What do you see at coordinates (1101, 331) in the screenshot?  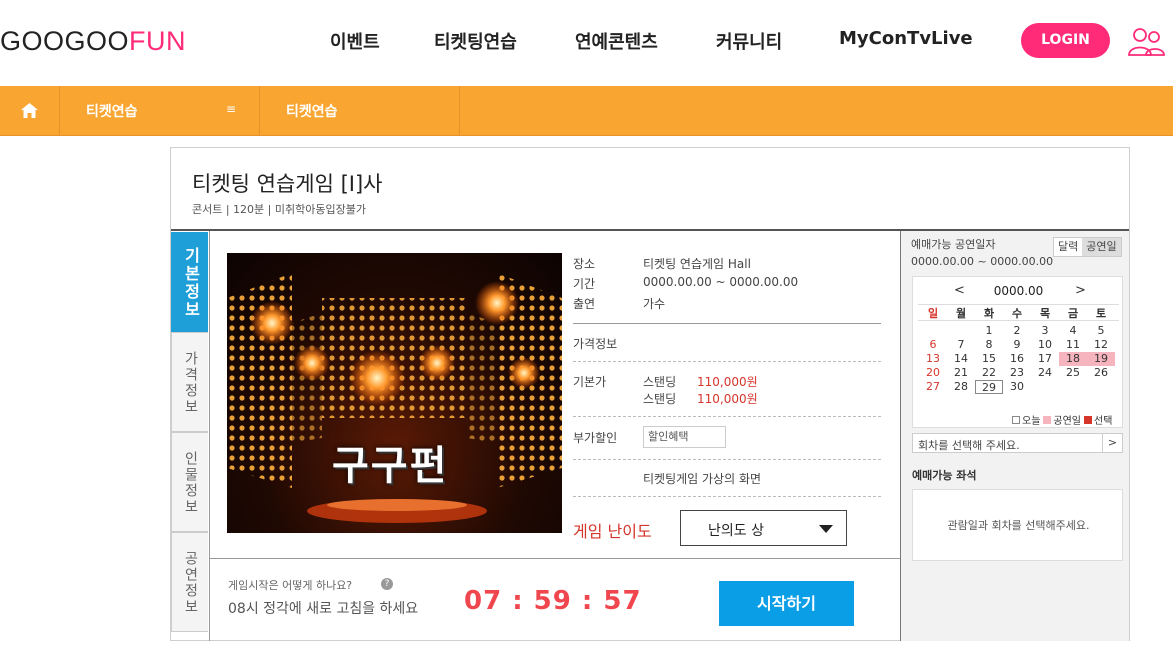 I see `calendar-day: 5` at bounding box center [1101, 331].